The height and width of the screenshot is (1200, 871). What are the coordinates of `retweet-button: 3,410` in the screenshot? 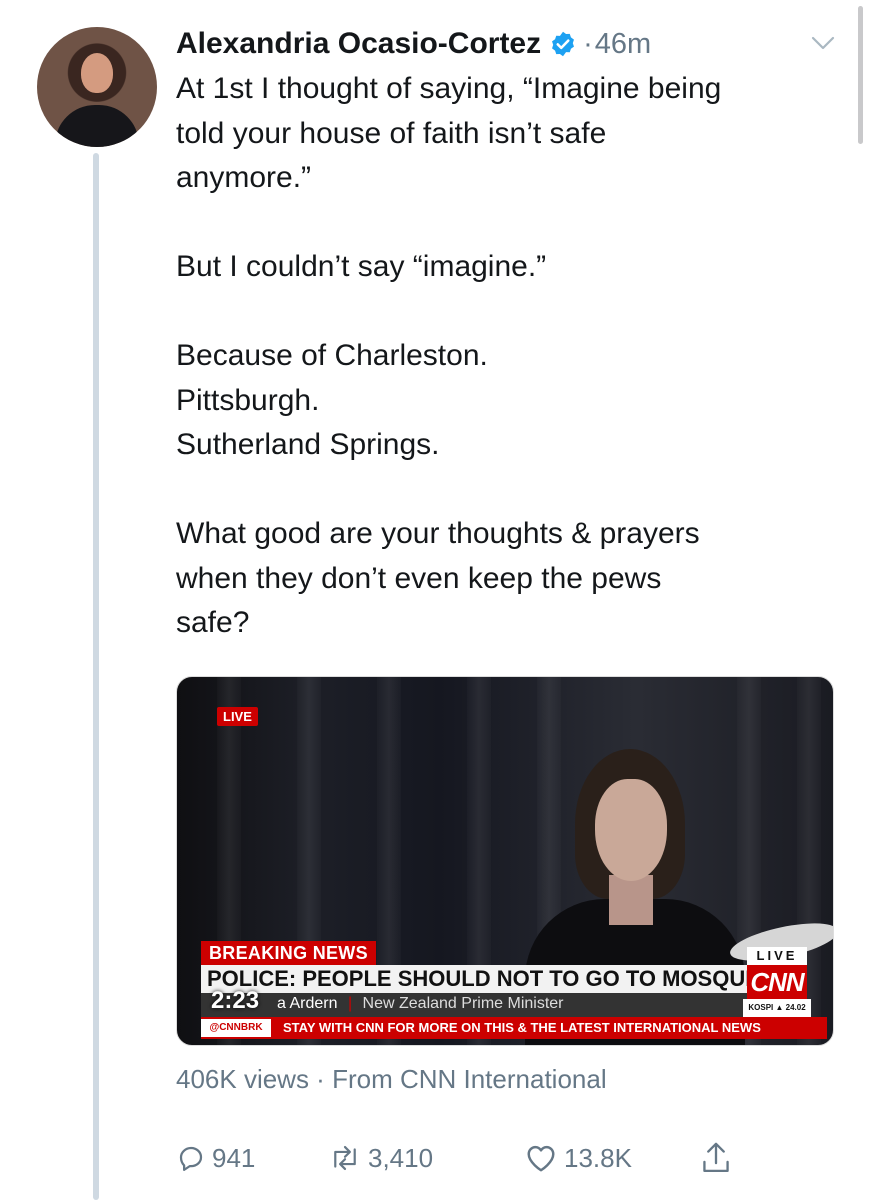 It's located at (380, 1158).